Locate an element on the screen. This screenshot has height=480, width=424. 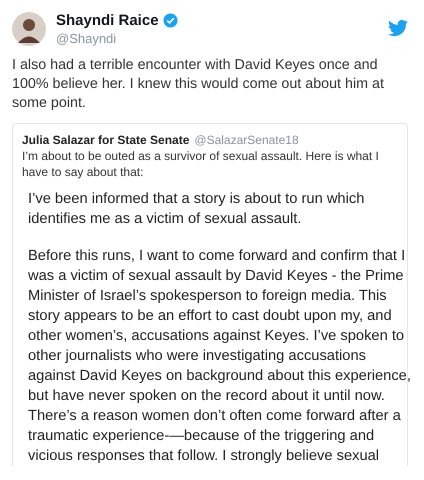
statement-line: was a victim of sexual assault by David Keyes - the Prime is located at coordinates (216, 276).